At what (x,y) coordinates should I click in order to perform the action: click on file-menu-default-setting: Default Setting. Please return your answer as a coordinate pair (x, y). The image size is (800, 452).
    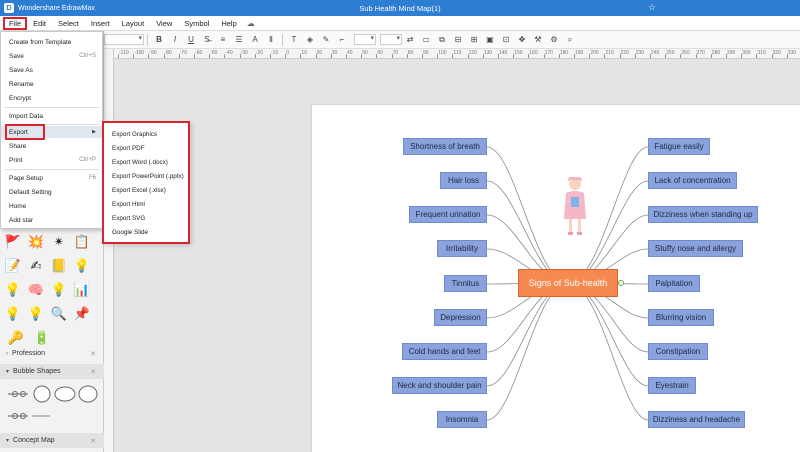
    Looking at the image, I should click on (51, 192).